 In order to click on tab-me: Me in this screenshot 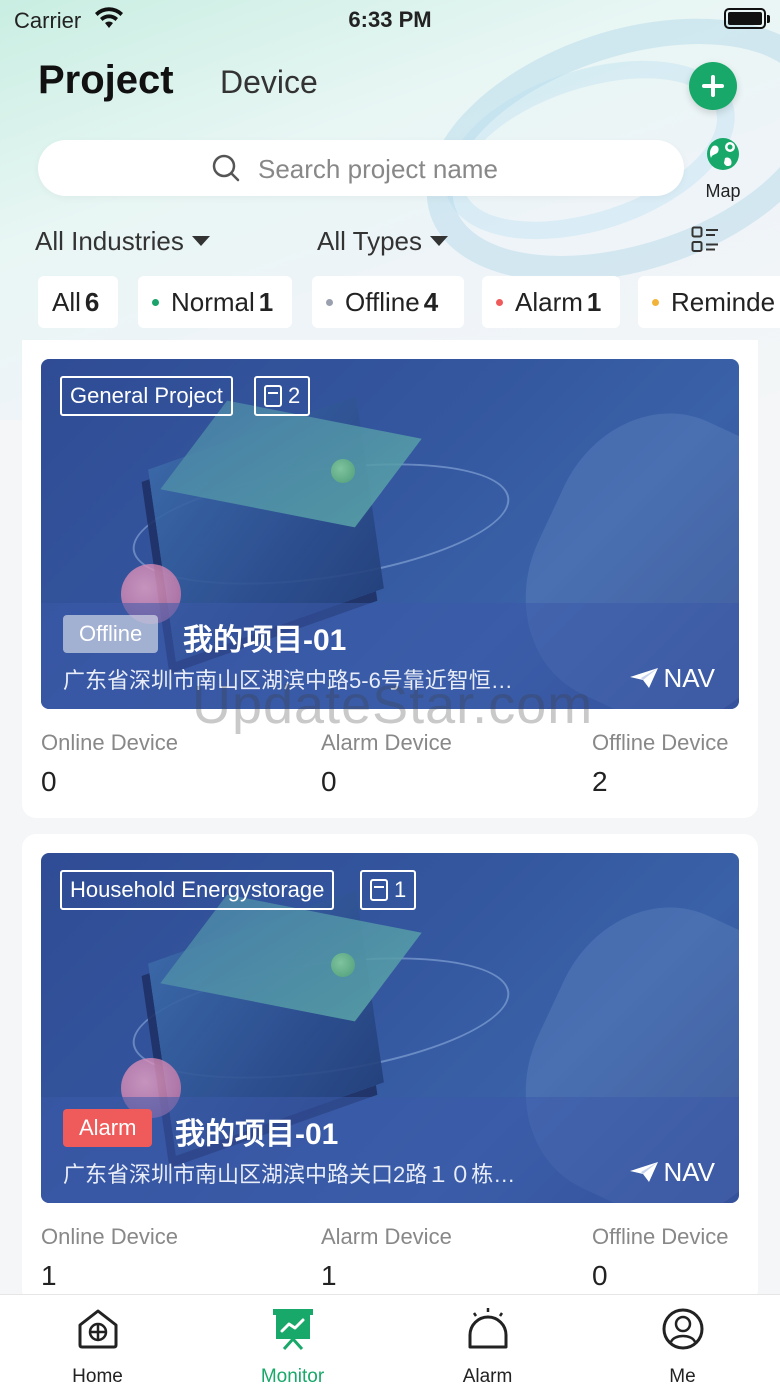, I will do `click(682, 1341)`.